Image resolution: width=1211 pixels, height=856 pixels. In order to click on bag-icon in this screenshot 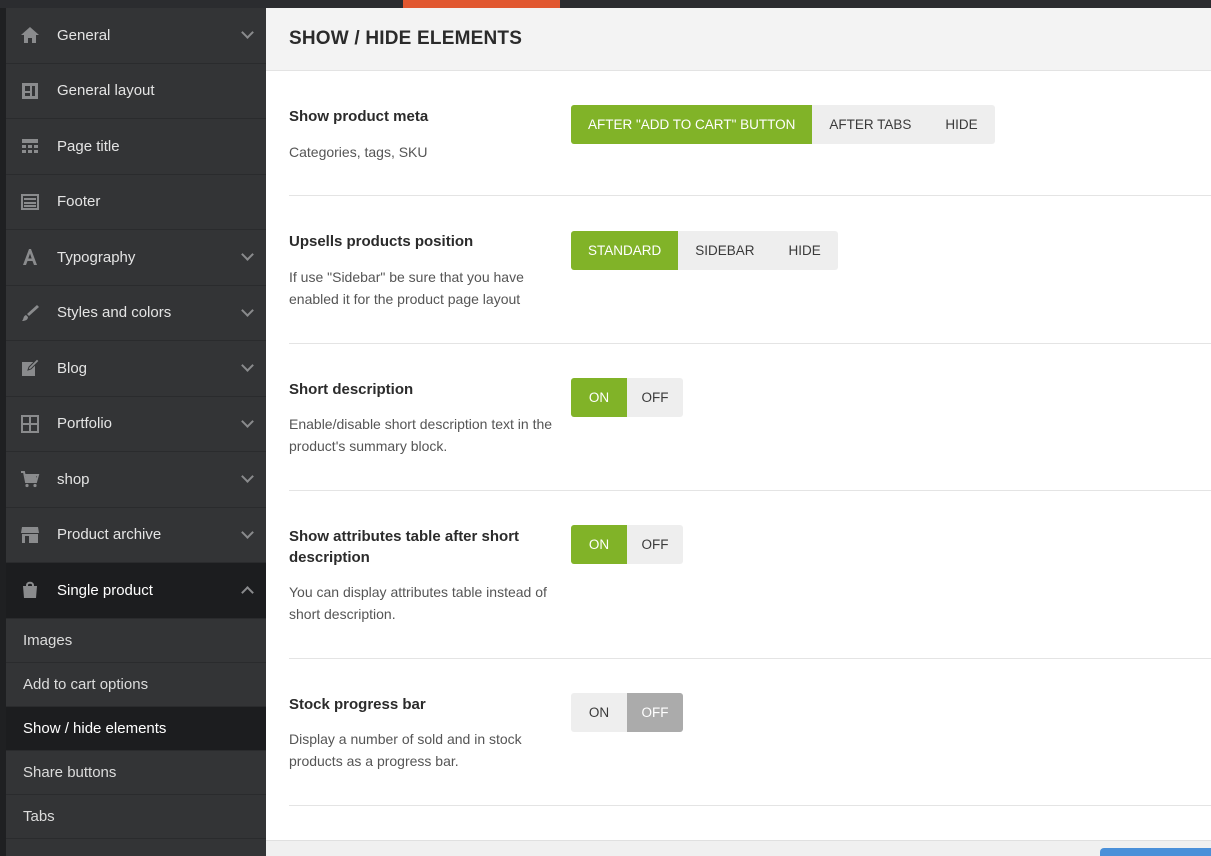, I will do `click(30, 590)`.